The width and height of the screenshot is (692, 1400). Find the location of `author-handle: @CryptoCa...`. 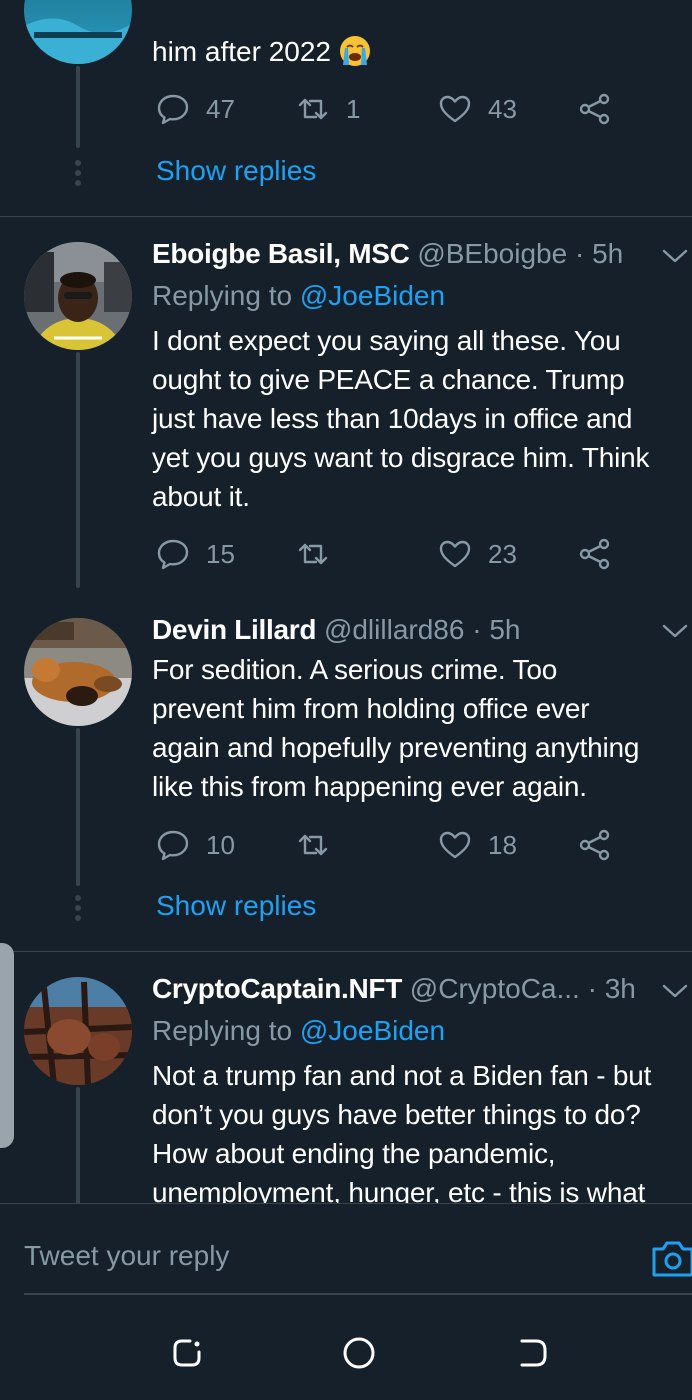

author-handle: @CryptoCa... is located at coordinates (495, 988).